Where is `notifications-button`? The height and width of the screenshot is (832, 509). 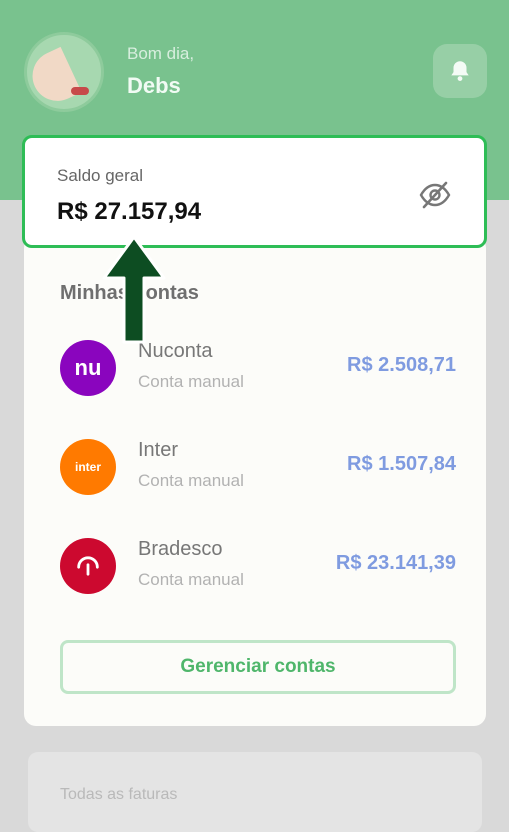 notifications-button is located at coordinates (460, 71).